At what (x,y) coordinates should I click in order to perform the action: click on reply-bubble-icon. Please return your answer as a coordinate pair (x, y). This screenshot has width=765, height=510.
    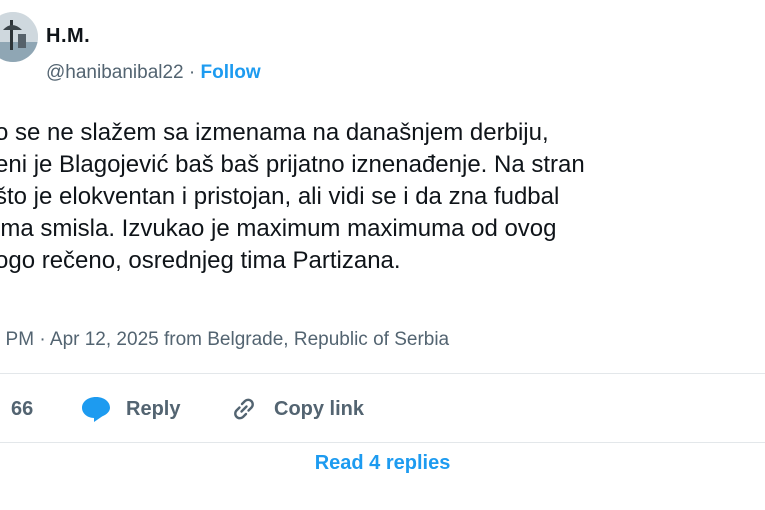
    Looking at the image, I should click on (96, 409).